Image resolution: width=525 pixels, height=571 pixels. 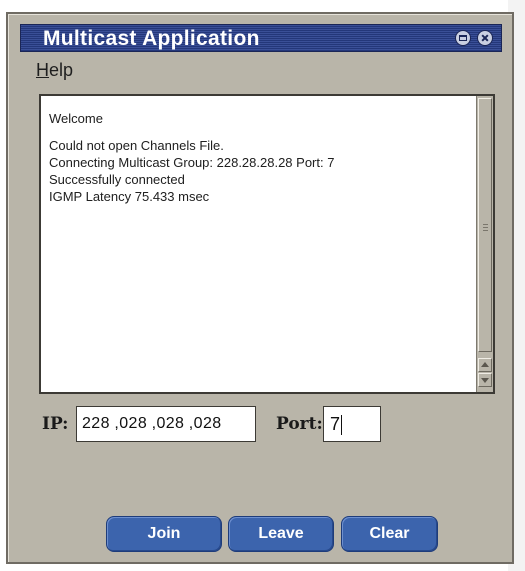 What do you see at coordinates (335, 424) in the screenshot?
I see `port-value: 7` at bounding box center [335, 424].